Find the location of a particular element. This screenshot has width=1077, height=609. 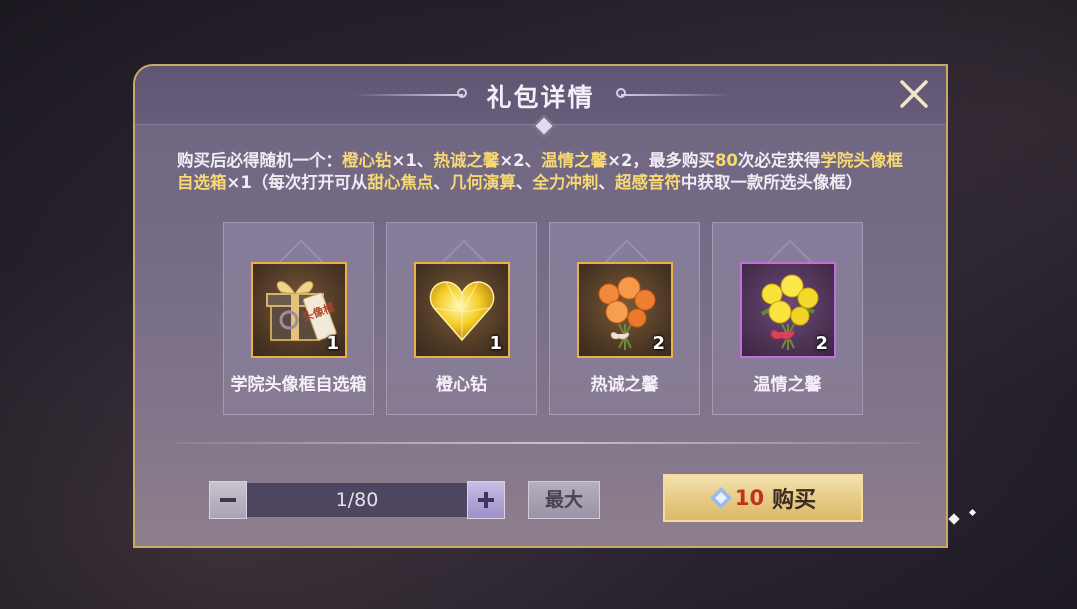

close-icon is located at coordinates (914, 94).